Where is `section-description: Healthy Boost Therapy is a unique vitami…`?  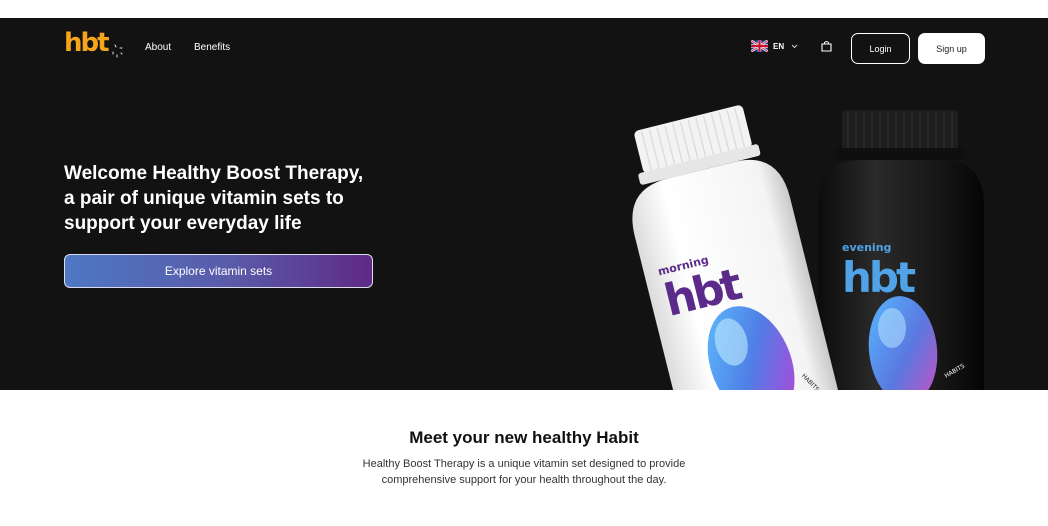 section-description: Healthy Boost Therapy is a unique vitami… is located at coordinates (524, 472).